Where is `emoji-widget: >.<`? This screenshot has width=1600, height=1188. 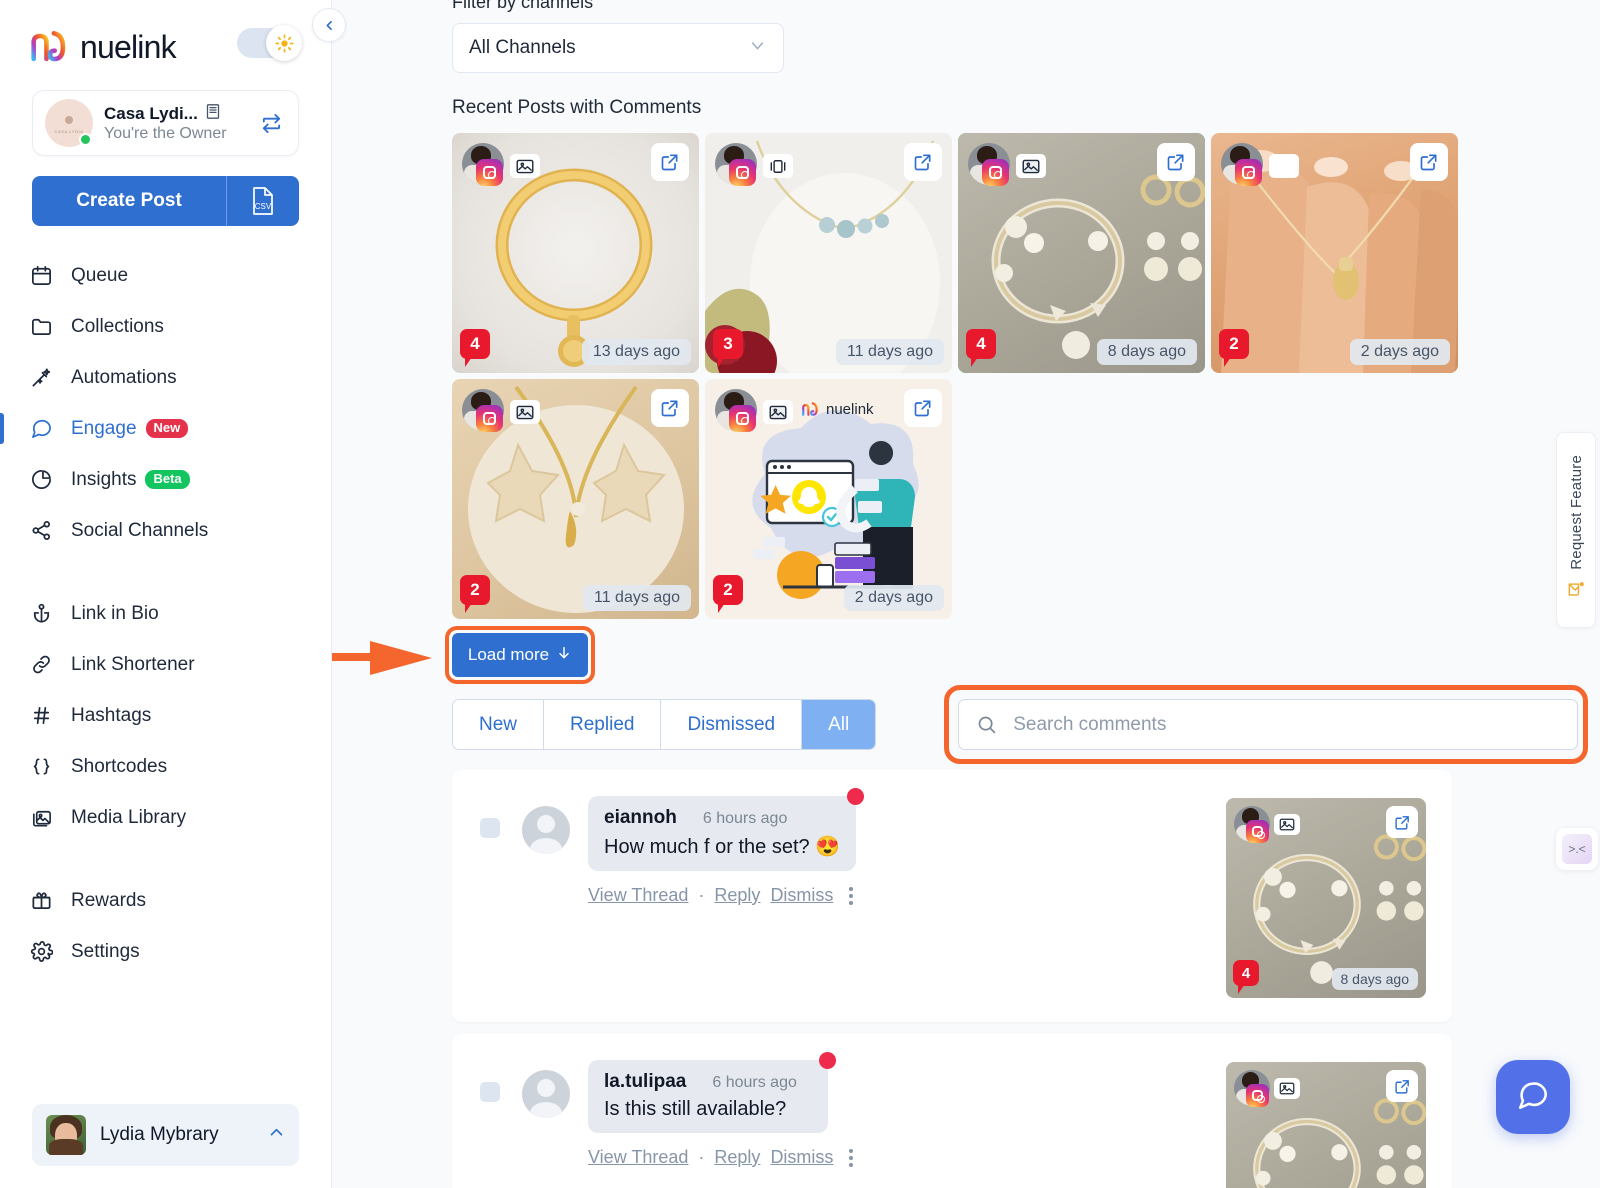 emoji-widget: >.< is located at coordinates (1577, 849).